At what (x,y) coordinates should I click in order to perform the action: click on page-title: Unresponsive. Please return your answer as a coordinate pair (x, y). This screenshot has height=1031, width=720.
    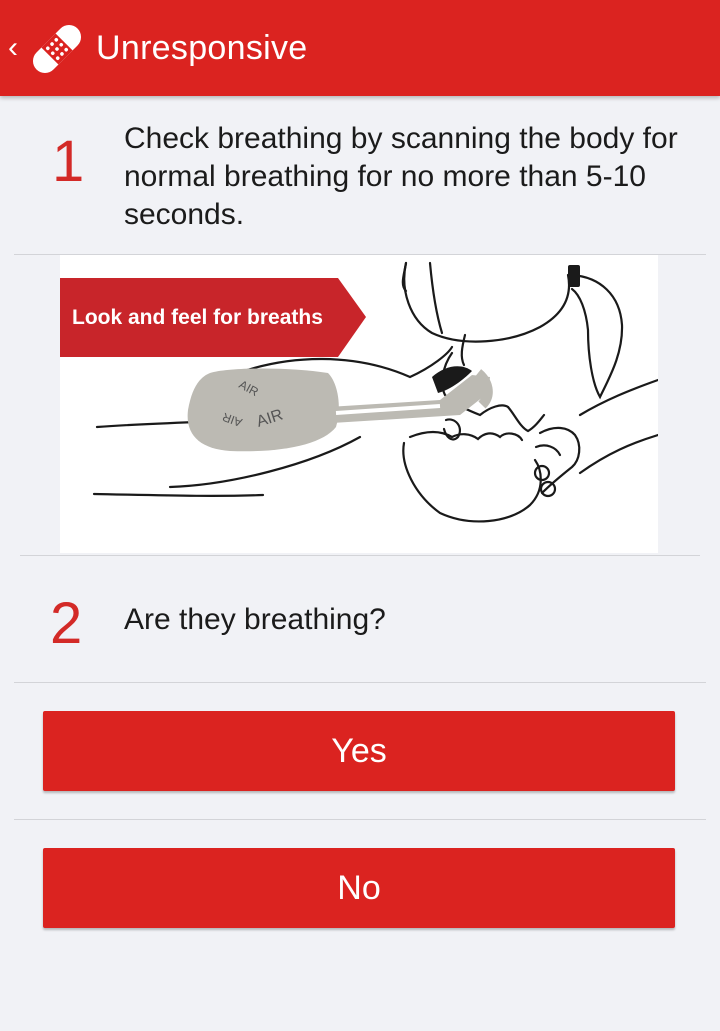
    Looking at the image, I should click on (202, 48).